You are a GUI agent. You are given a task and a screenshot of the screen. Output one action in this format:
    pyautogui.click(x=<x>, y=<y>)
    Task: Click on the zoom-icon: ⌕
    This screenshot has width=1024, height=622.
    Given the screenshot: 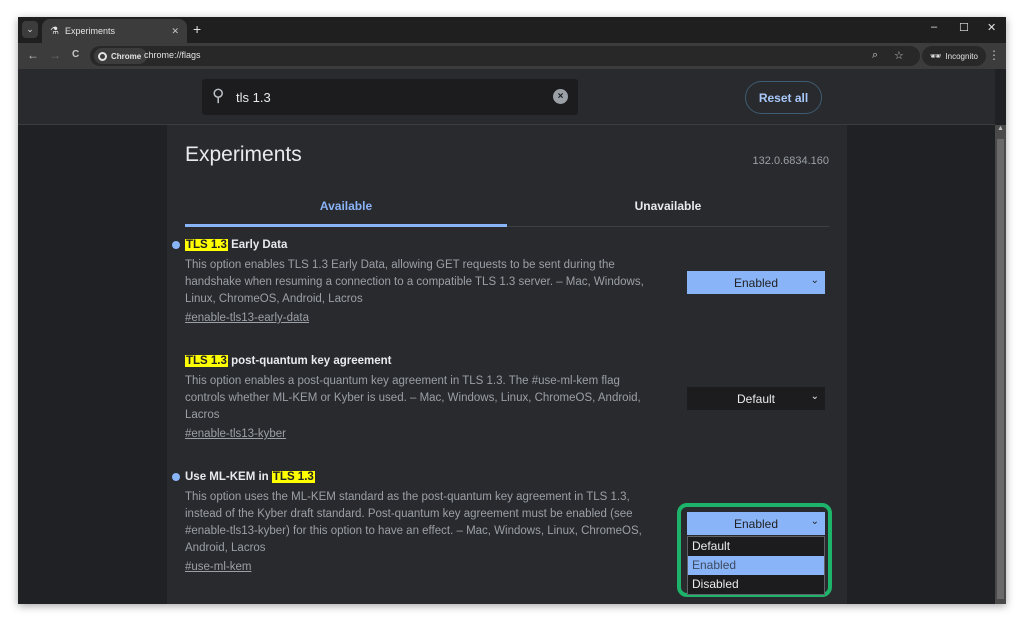 What is the action you would take?
    pyautogui.click(x=875, y=55)
    